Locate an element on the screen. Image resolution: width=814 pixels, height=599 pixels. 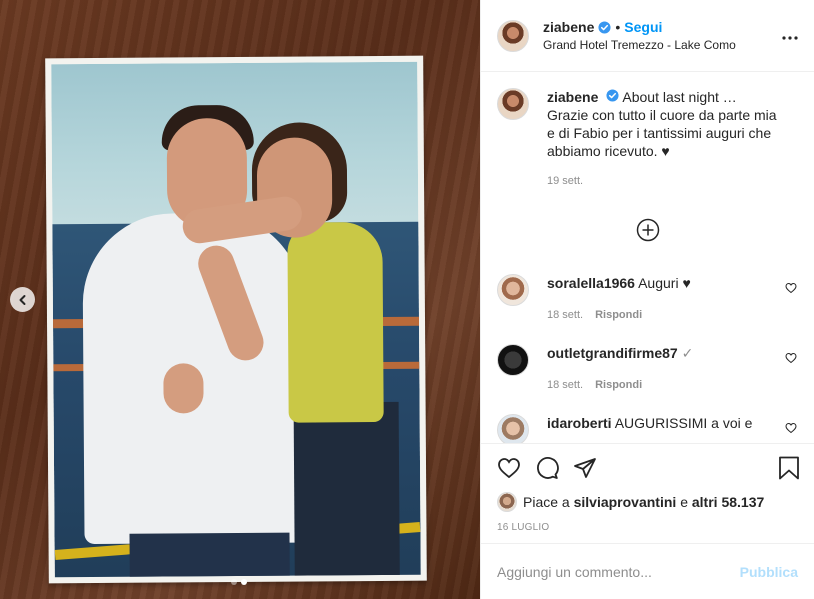
carousel-dots is located at coordinates (239, 582).